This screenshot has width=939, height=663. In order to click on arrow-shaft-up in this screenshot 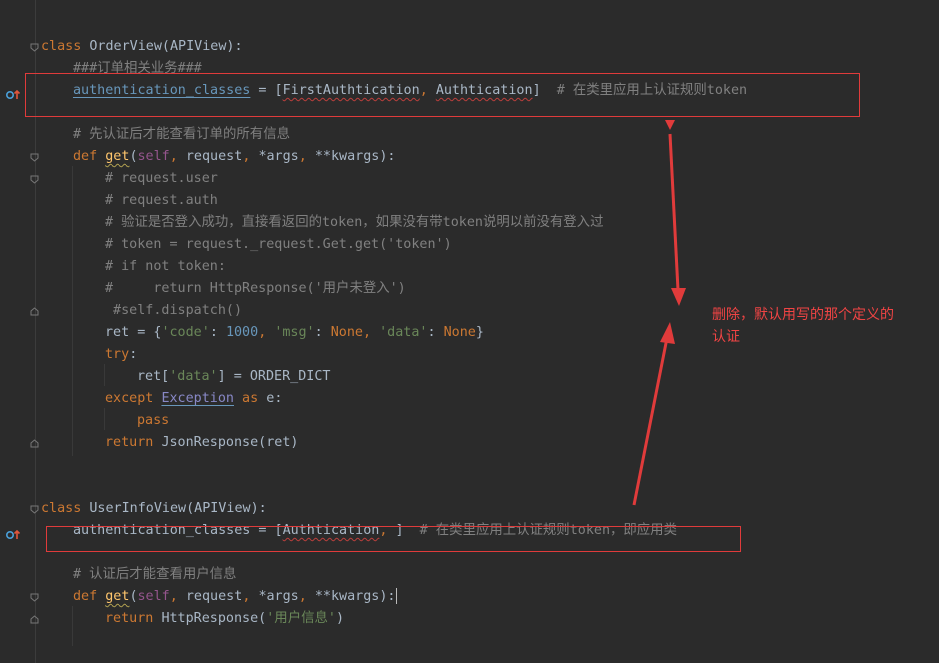, I will do `click(650, 421)`.